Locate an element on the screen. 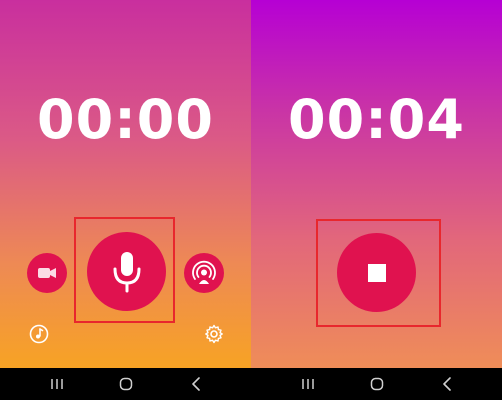 The image size is (502, 400). record-button is located at coordinates (126, 271).